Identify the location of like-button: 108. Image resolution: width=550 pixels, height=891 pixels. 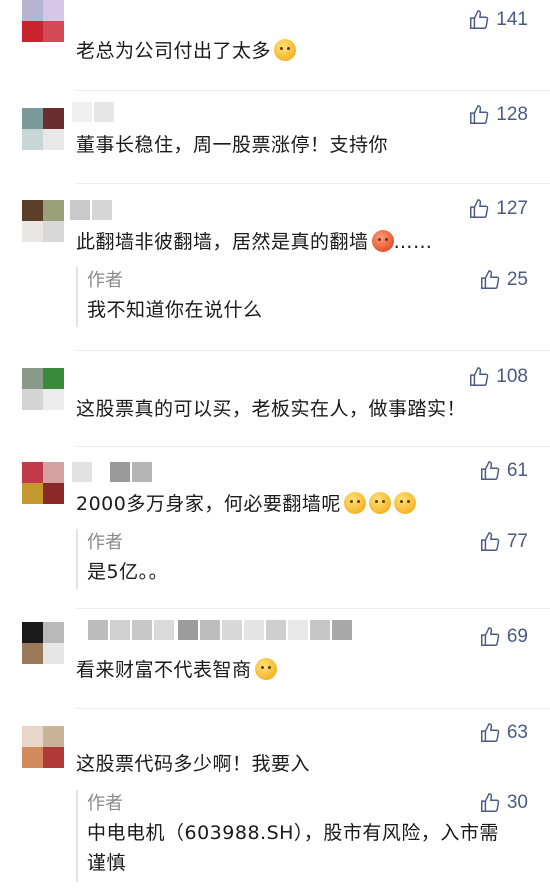
(498, 377).